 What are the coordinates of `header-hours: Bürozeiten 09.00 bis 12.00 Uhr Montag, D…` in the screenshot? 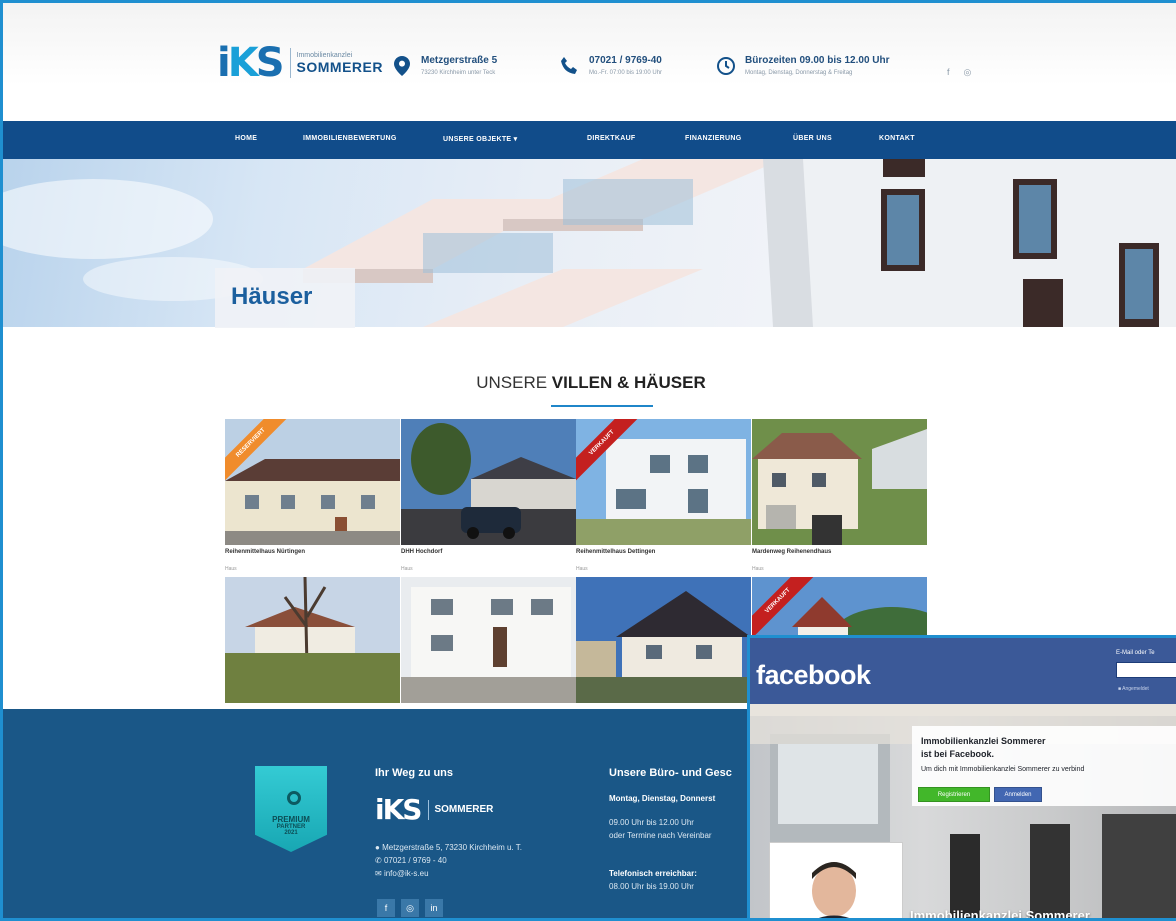 It's located at (802, 66).